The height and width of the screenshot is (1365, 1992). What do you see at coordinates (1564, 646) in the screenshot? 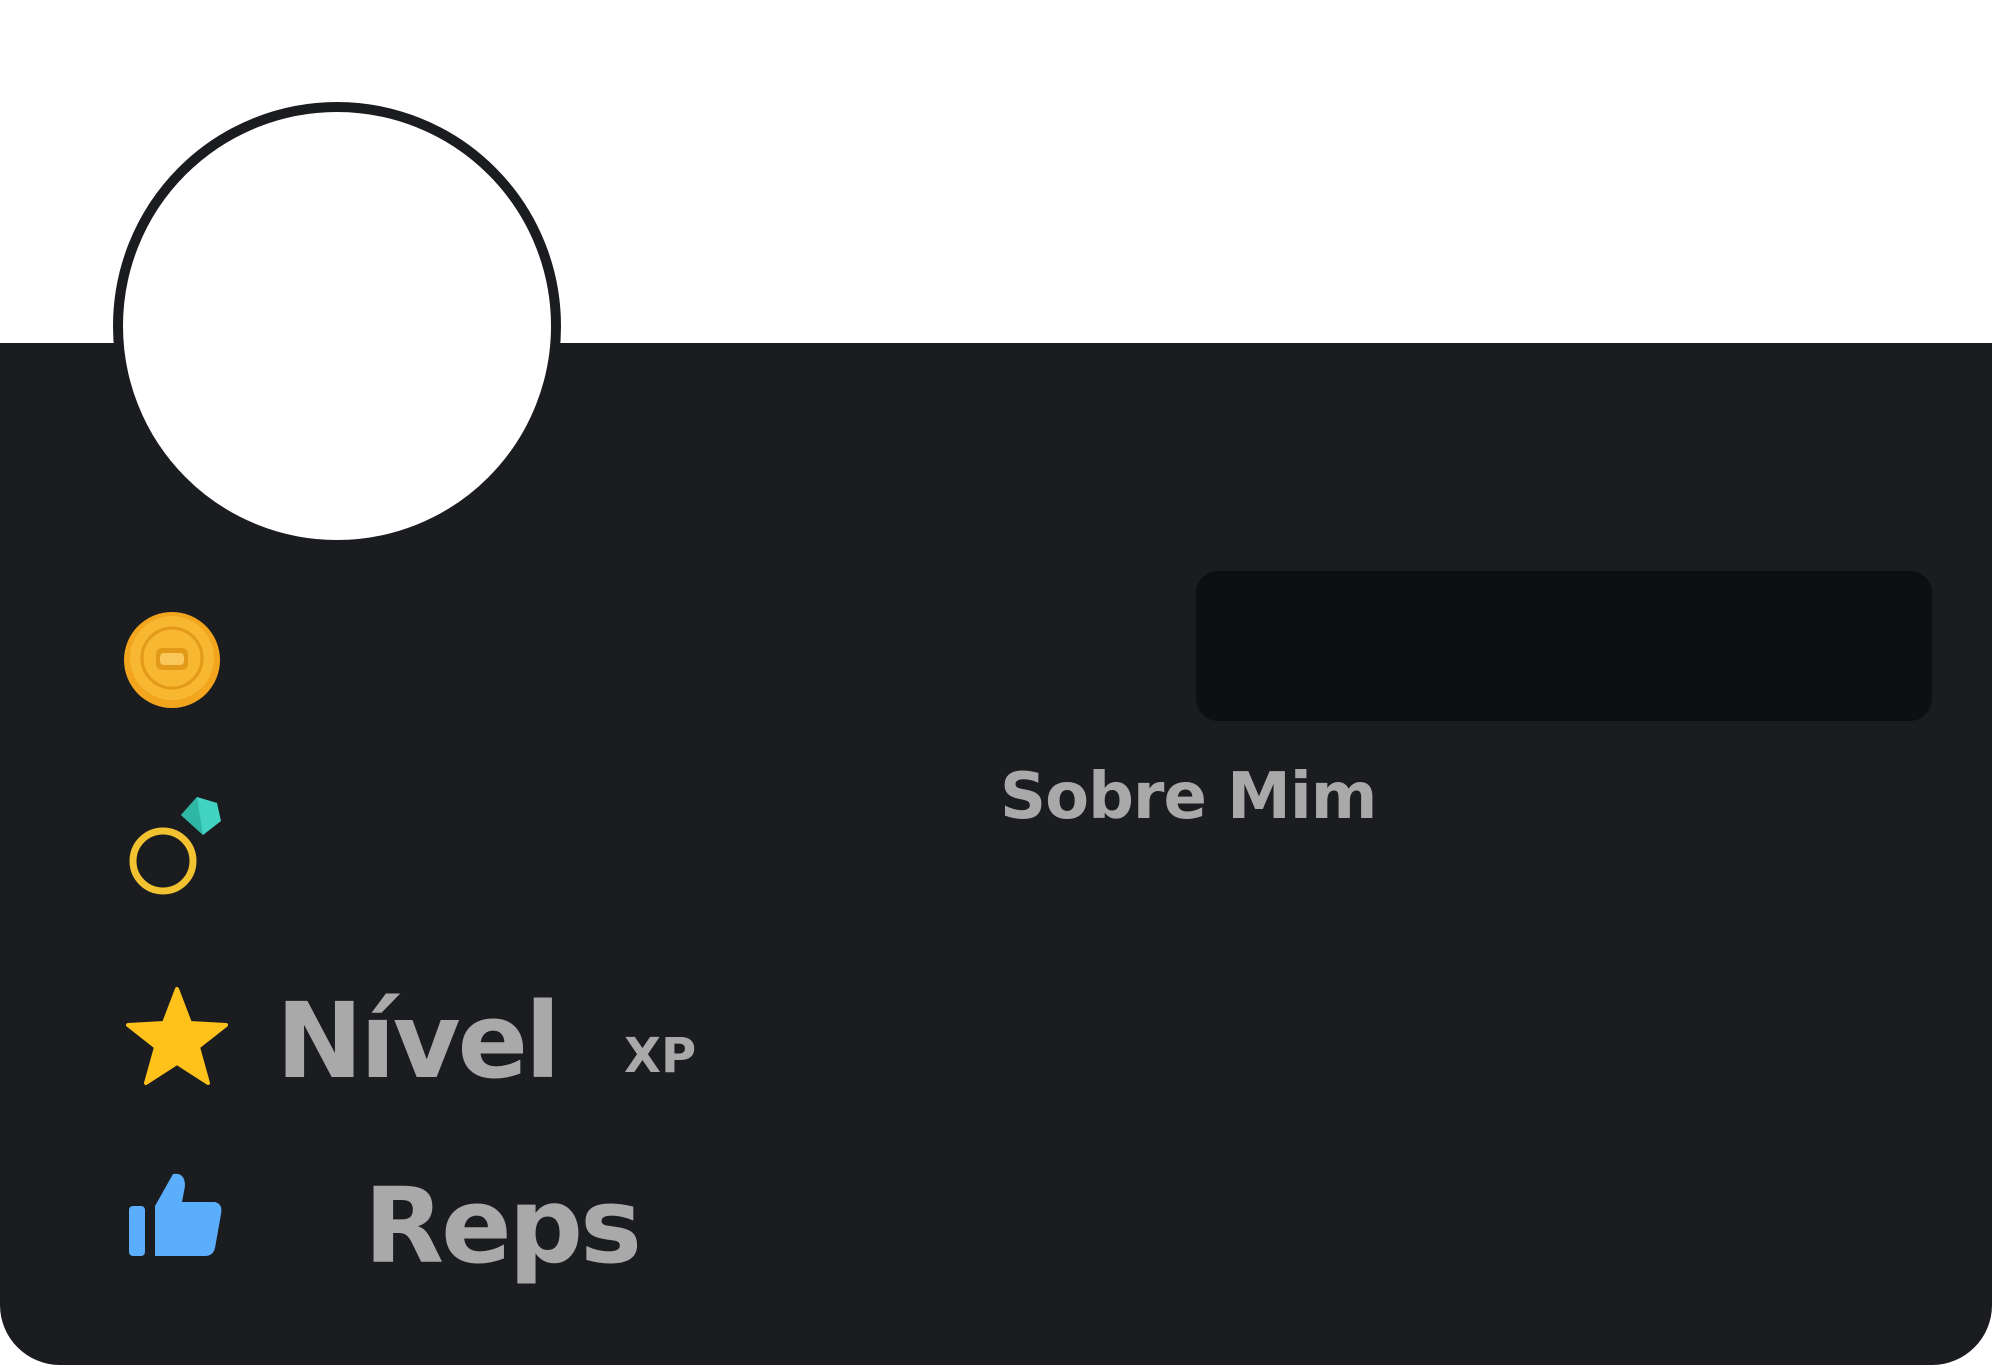
I see `about-me-box` at bounding box center [1564, 646].